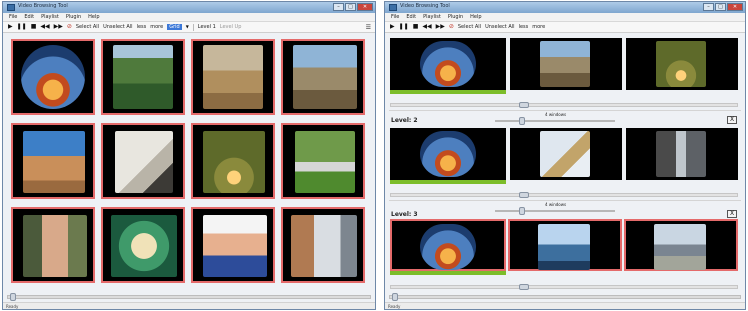 The image size is (748, 311). Describe the element at coordinates (187, 27) in the screenshot. I see `chevron-down-icon: ▼` at that location.